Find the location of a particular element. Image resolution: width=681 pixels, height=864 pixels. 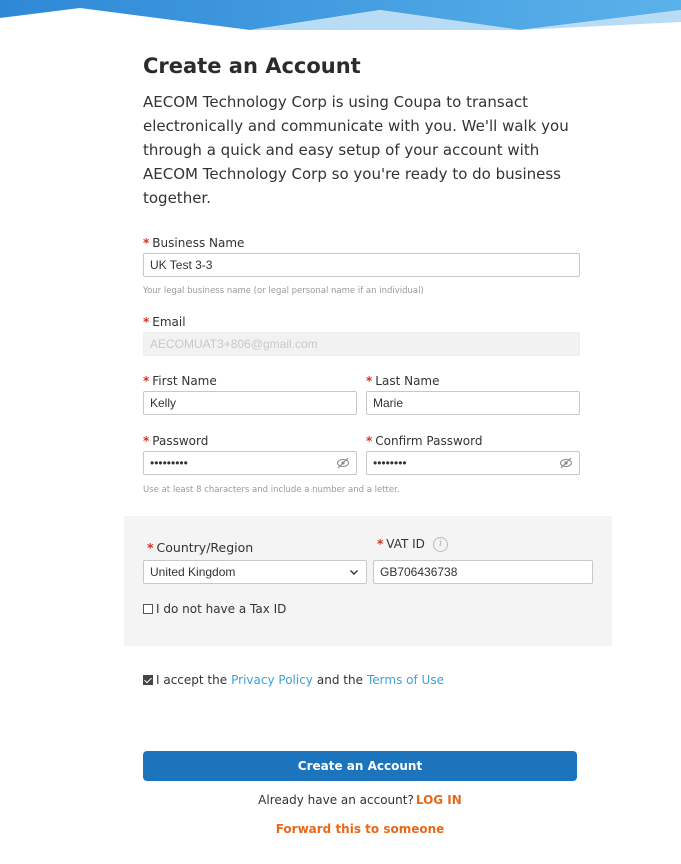

accept-prefix: I accept the is located at coordinates (192, 680).